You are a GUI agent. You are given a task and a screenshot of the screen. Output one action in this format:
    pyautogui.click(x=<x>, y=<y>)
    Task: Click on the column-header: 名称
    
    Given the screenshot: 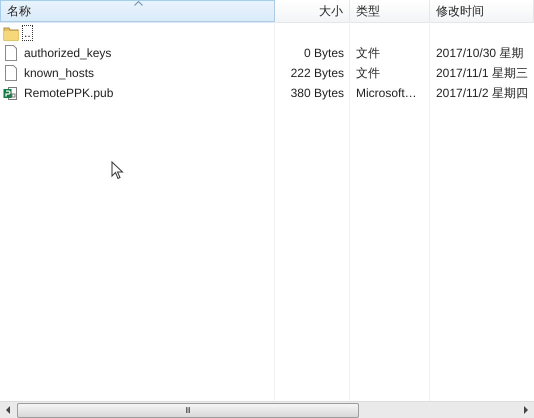 What is the action you would take?
    pyautogui.click(x=137, y=11)
    